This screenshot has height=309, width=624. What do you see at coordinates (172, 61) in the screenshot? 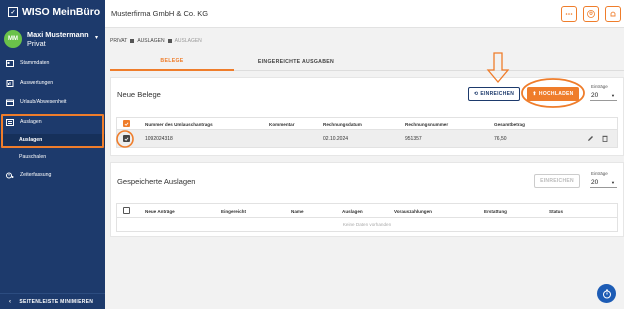
I see `tab-belege: BELEGE` at bounding box center [172, 61].